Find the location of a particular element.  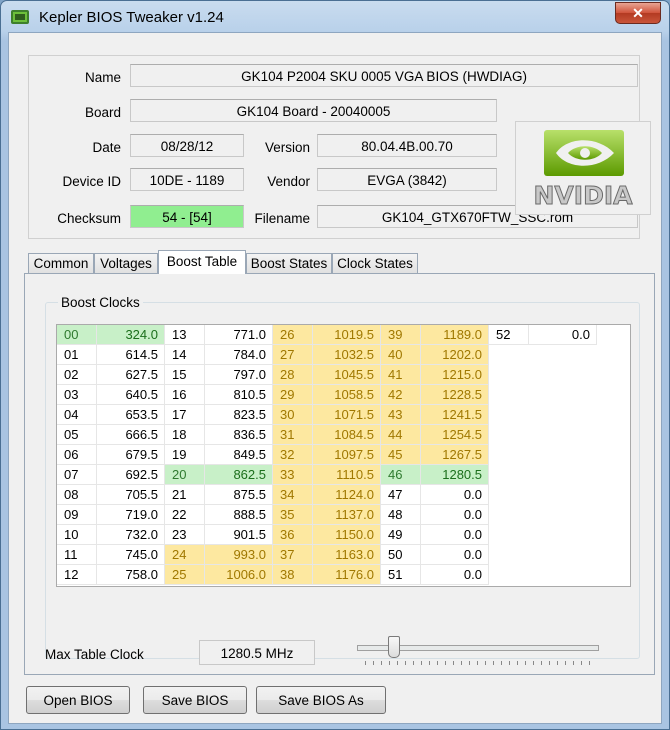

save-bios-button: Save BIOS is located at coordinates (195, 700).